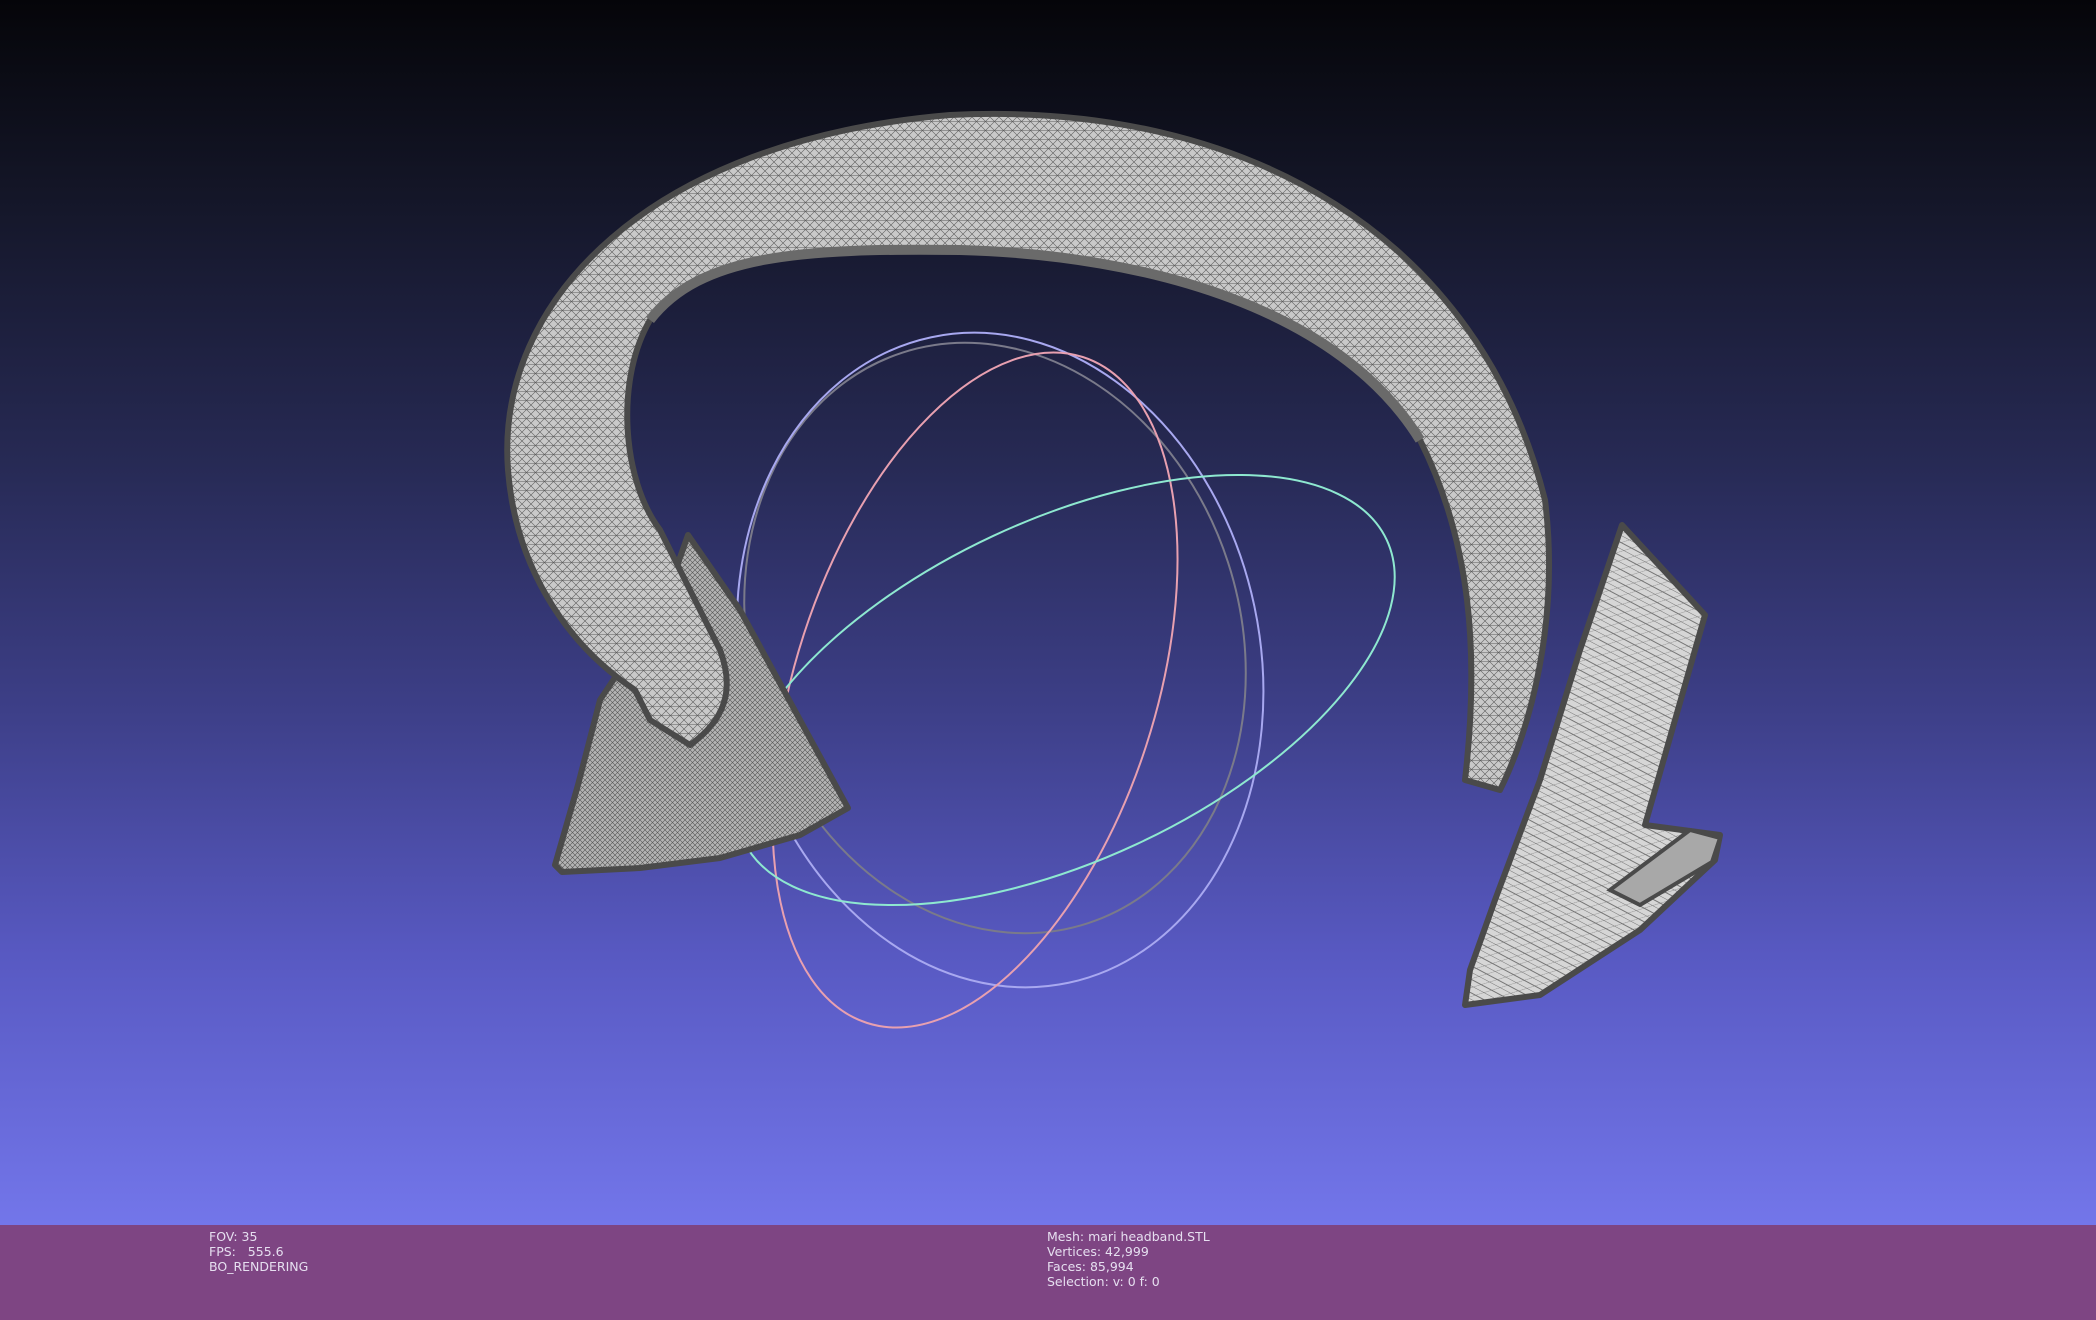 This screenshot has width=2096, height=1320. I want to click on trackball-z-ring, so click(1065, 690).